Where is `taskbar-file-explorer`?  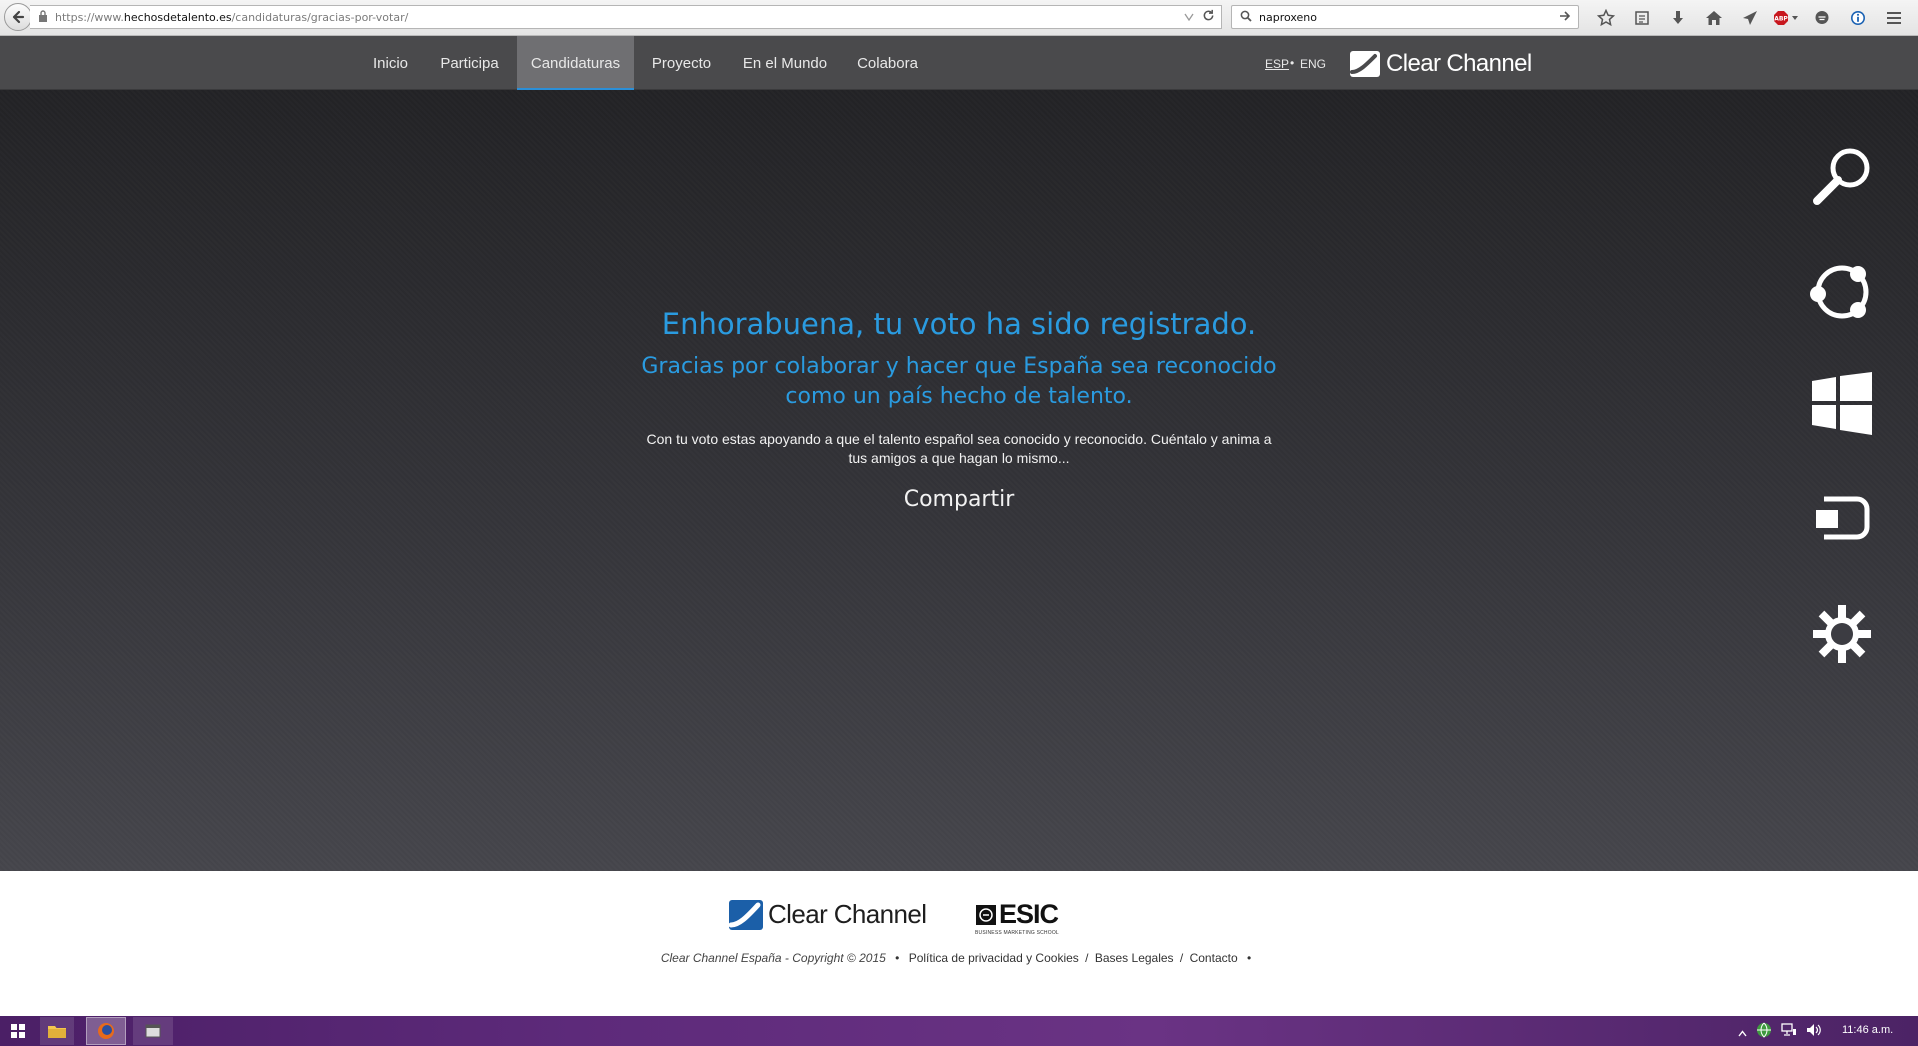 taskbar-file-explorer is located at coordinates (57, 1031).